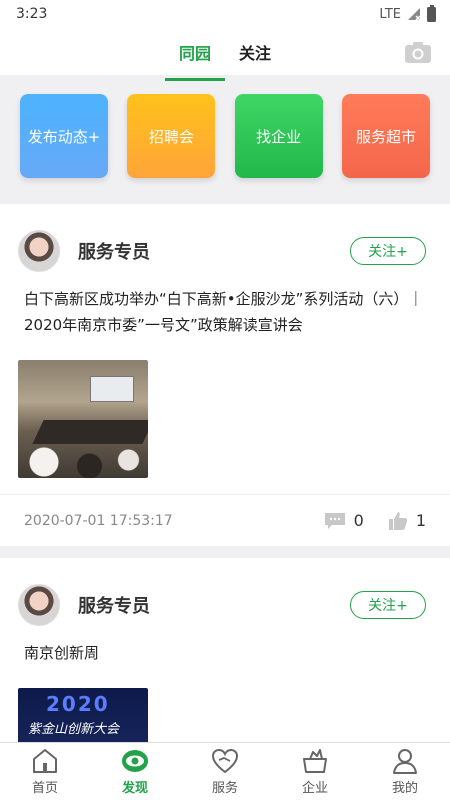 This screenshot has height=800, width=450. I want to click on service-market-button: 服务超市, so click(385, 136).